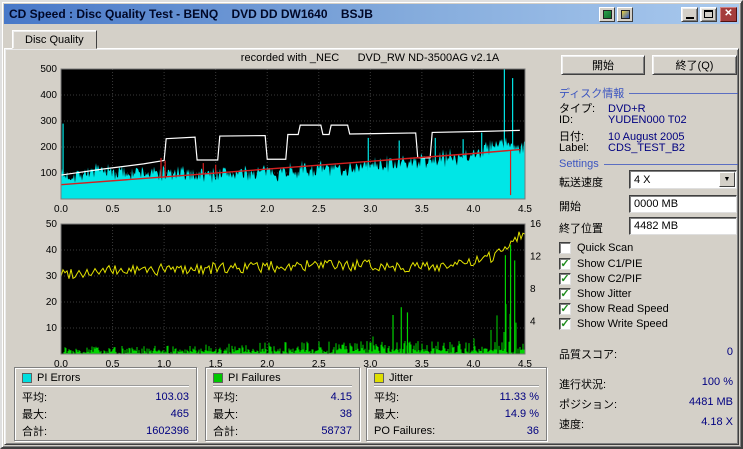  I want to click on checkbox-label: Show Write Speed, so click(622, 323).